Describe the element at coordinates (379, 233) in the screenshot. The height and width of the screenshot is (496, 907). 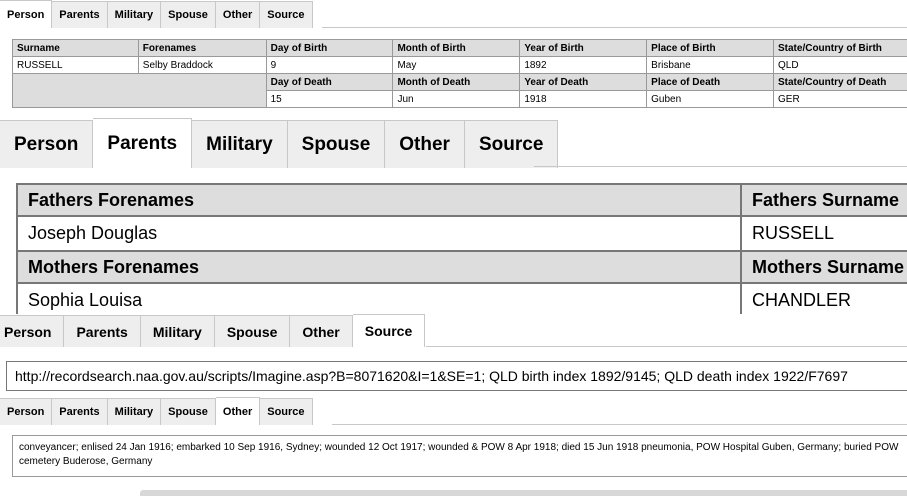
I see `fathers-forenames-value: Joseph Douglas` at that location.